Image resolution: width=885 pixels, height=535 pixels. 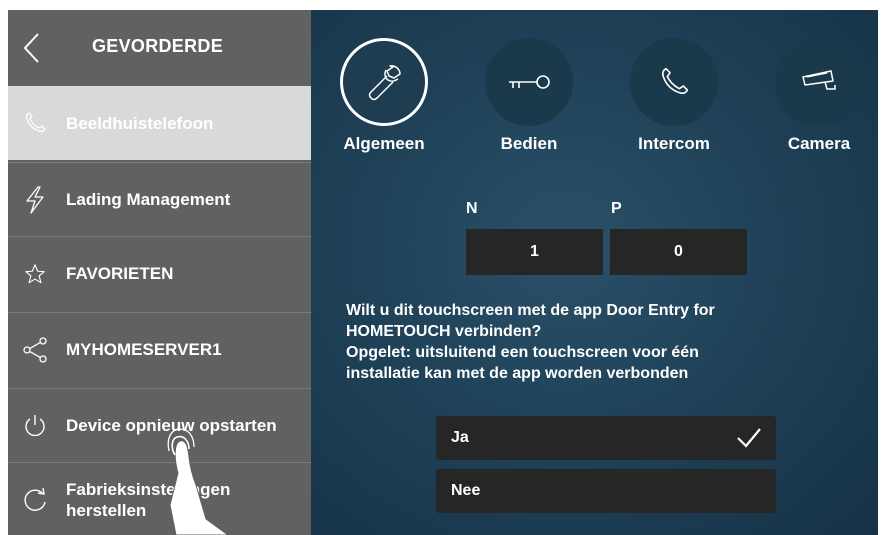 I want to click on sidebar-item-lading-management: Lading Management, so click(x=159, y=199).